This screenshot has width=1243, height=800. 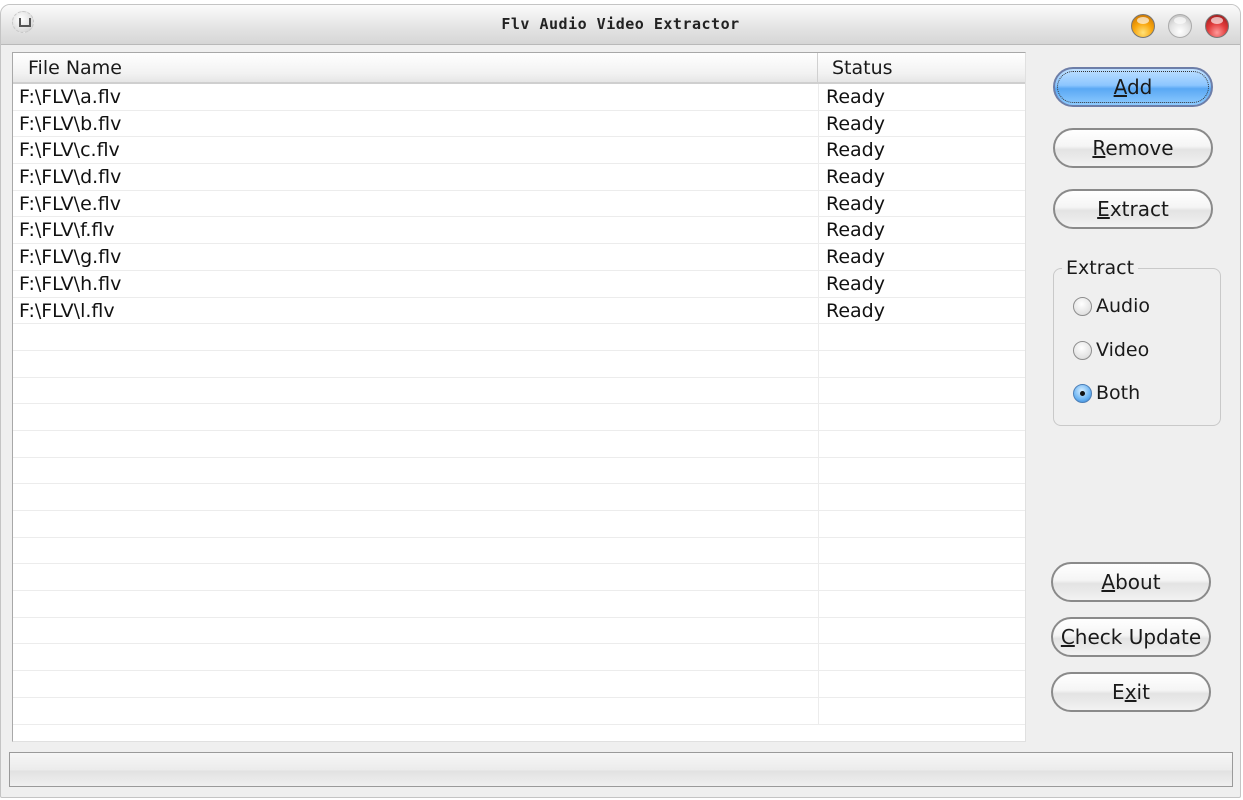 I want to click on label: emove, so click(x=1139, y=148).